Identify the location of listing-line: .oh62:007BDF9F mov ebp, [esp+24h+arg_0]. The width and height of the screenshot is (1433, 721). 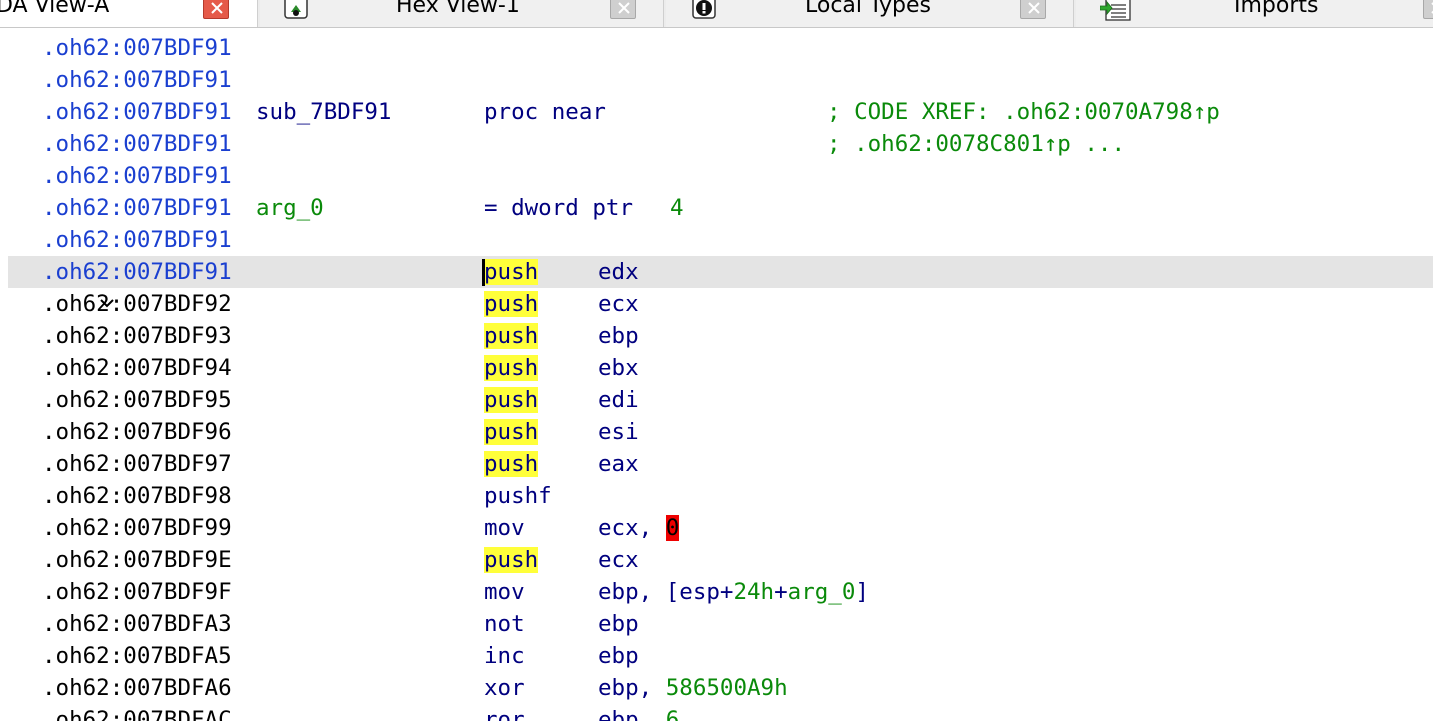
(716, 592).